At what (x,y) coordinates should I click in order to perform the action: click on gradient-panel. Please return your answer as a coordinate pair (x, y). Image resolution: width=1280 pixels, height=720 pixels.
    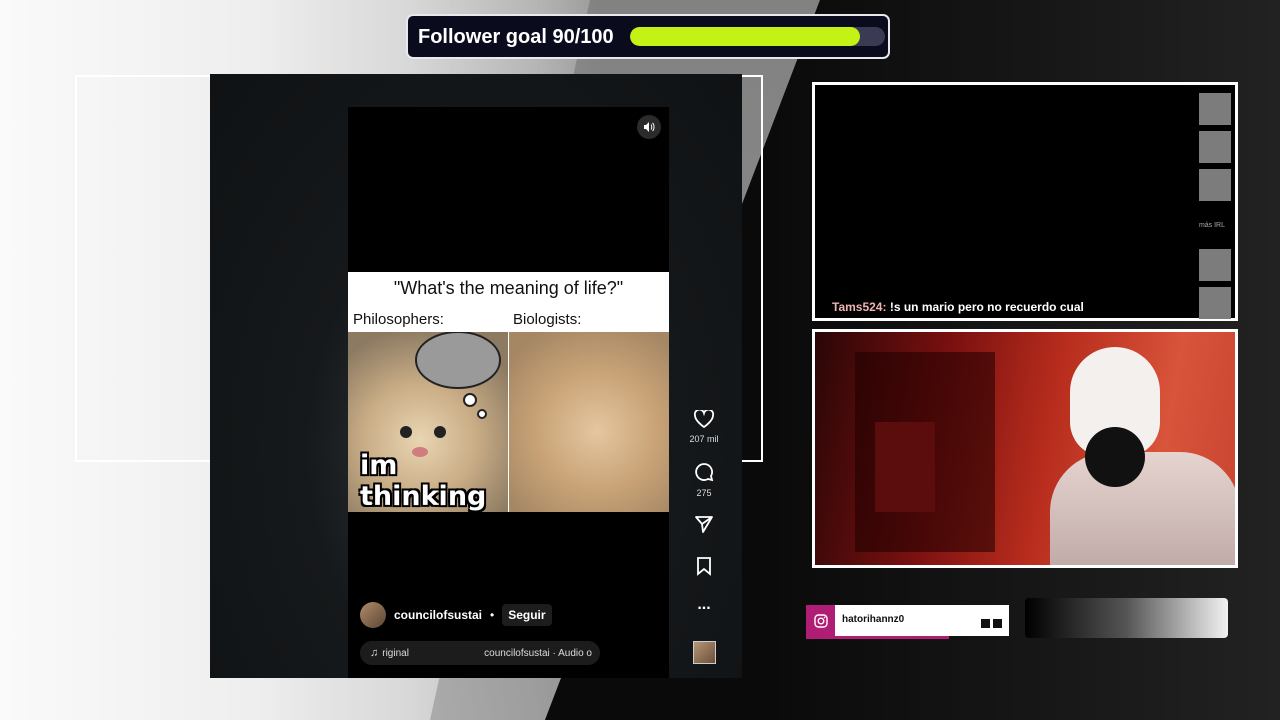
    Looking at the image, I should click on (1126, 618).